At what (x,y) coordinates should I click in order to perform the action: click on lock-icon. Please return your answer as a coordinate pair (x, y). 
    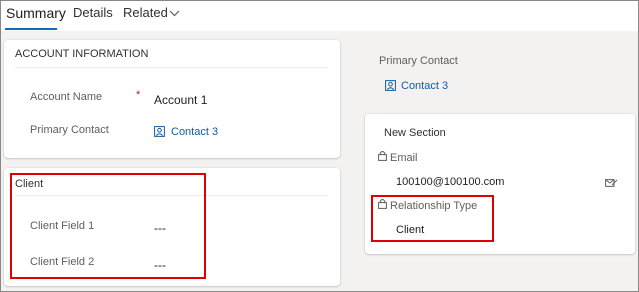
    Looking at the image, I should click on (382, 156).